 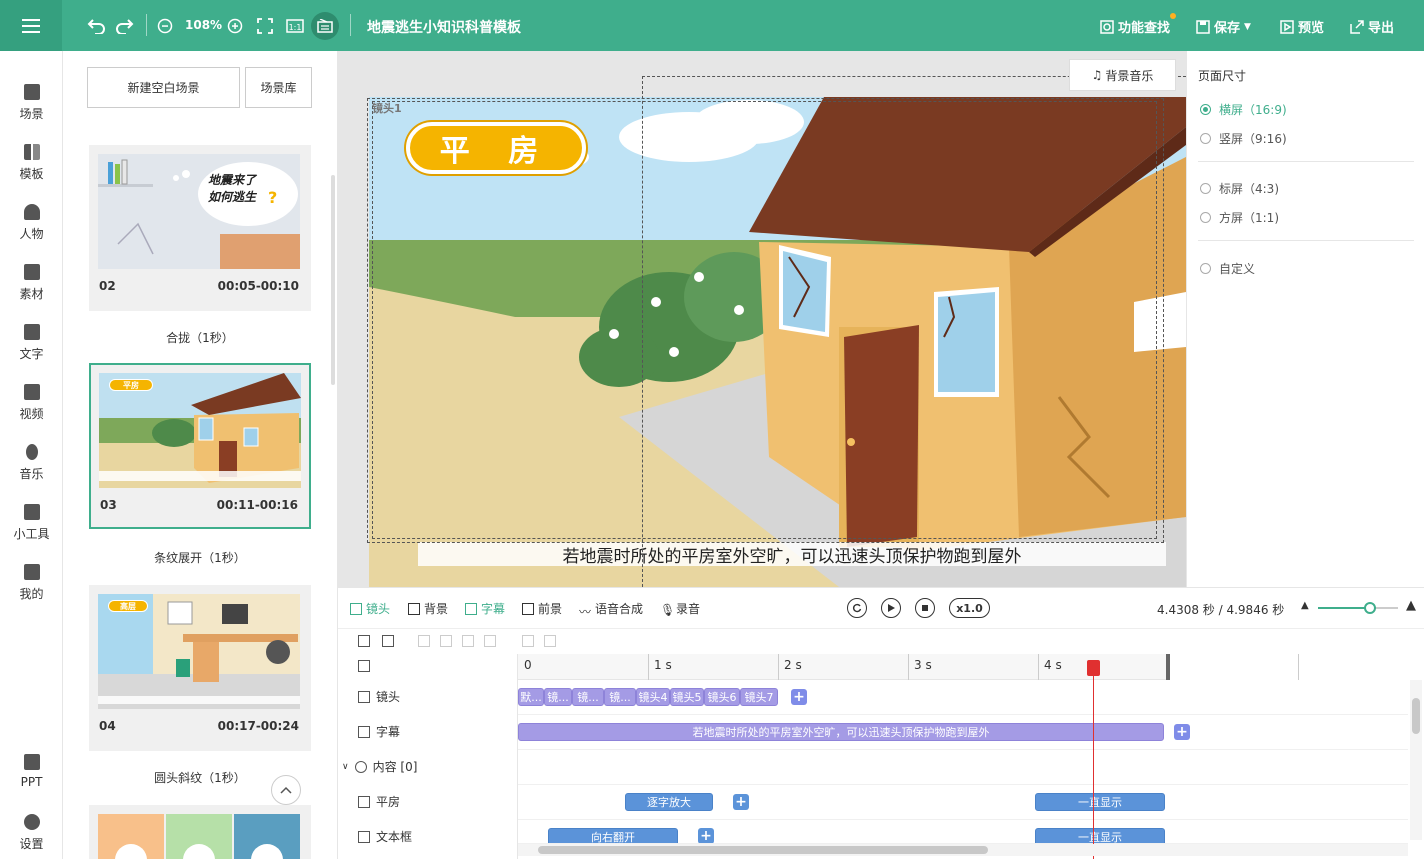 What do you see at coordinates (468, 641) in the screenshot?
I see `align-center-icon` at bounding box center [468, 641].